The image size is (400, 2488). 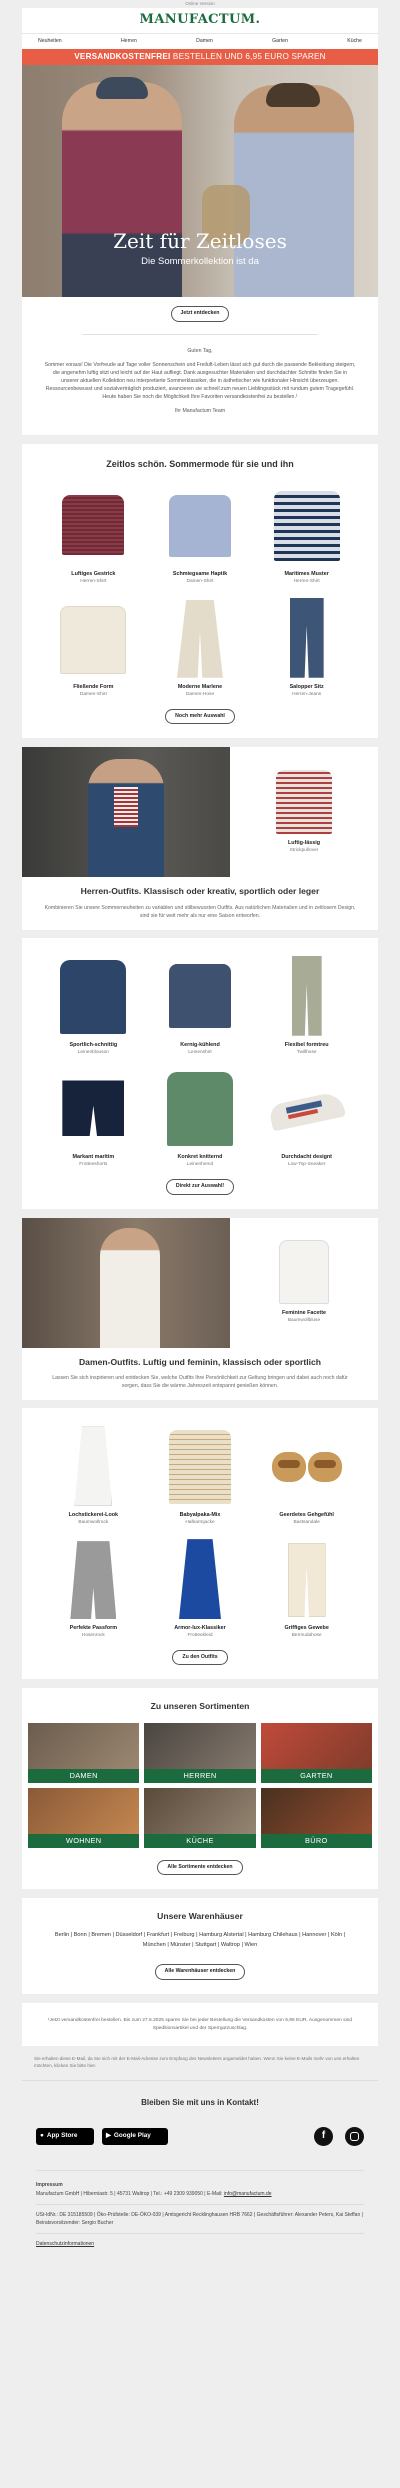 I want to click on app-links: ● App Store ▶ Google Play f, so click(x=200, y=2148).